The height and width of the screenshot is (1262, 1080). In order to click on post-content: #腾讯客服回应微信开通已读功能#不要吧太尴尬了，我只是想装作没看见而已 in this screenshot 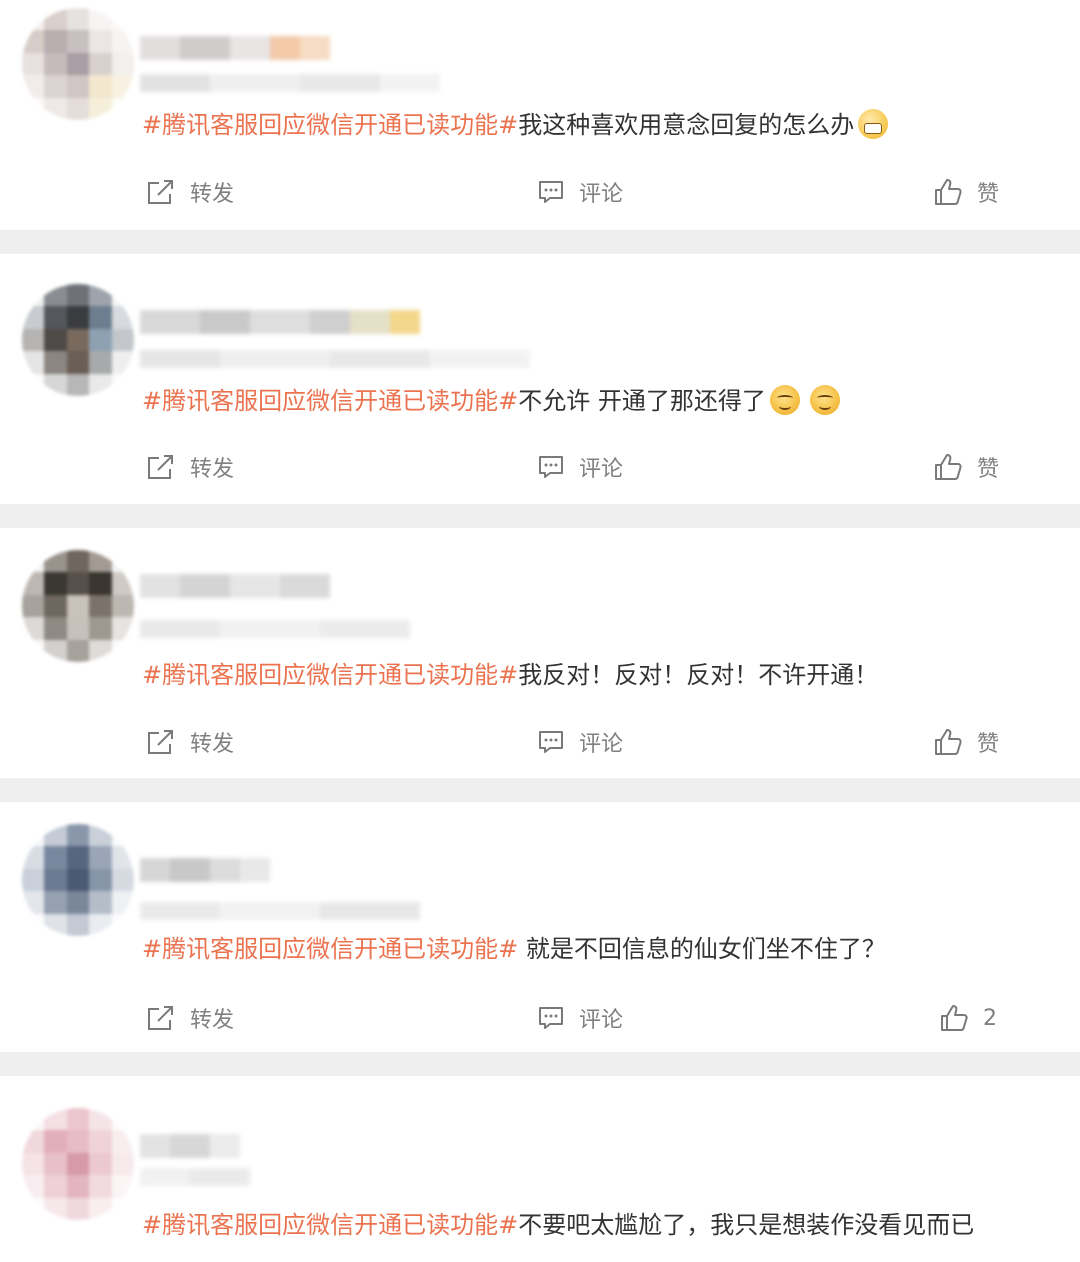, I will do `click(591, 1225)`.